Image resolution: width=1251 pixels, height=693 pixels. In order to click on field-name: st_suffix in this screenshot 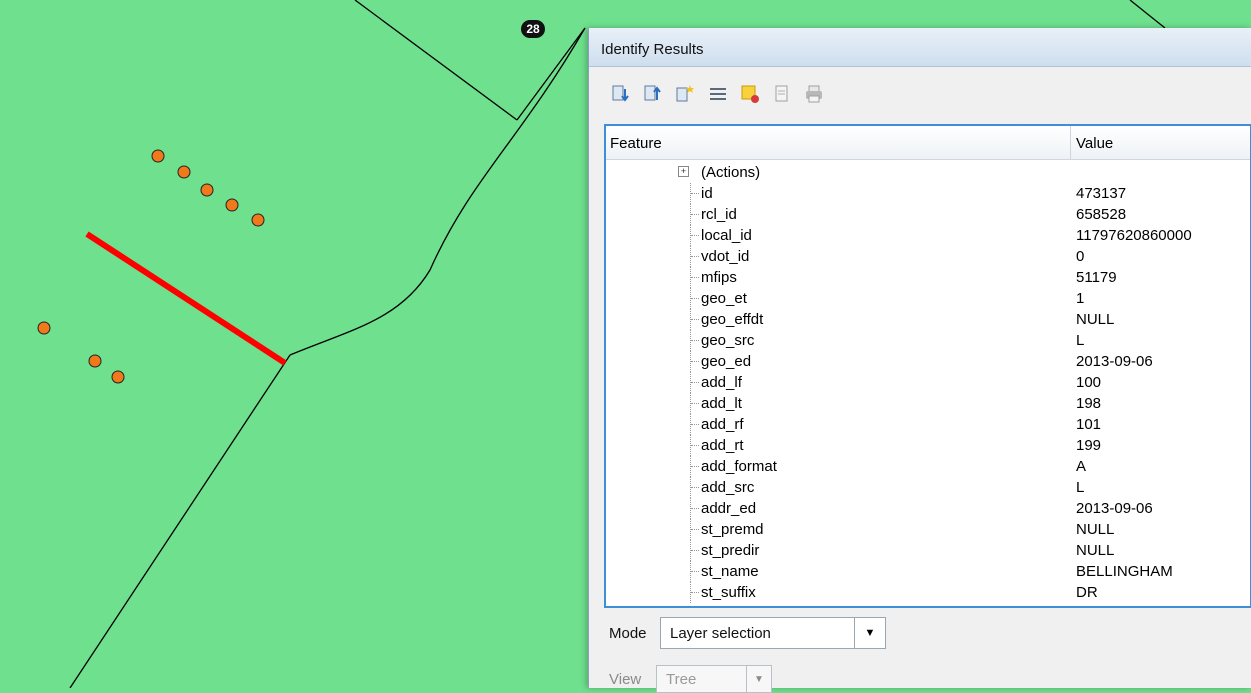, I will do `click(728, 592)`.